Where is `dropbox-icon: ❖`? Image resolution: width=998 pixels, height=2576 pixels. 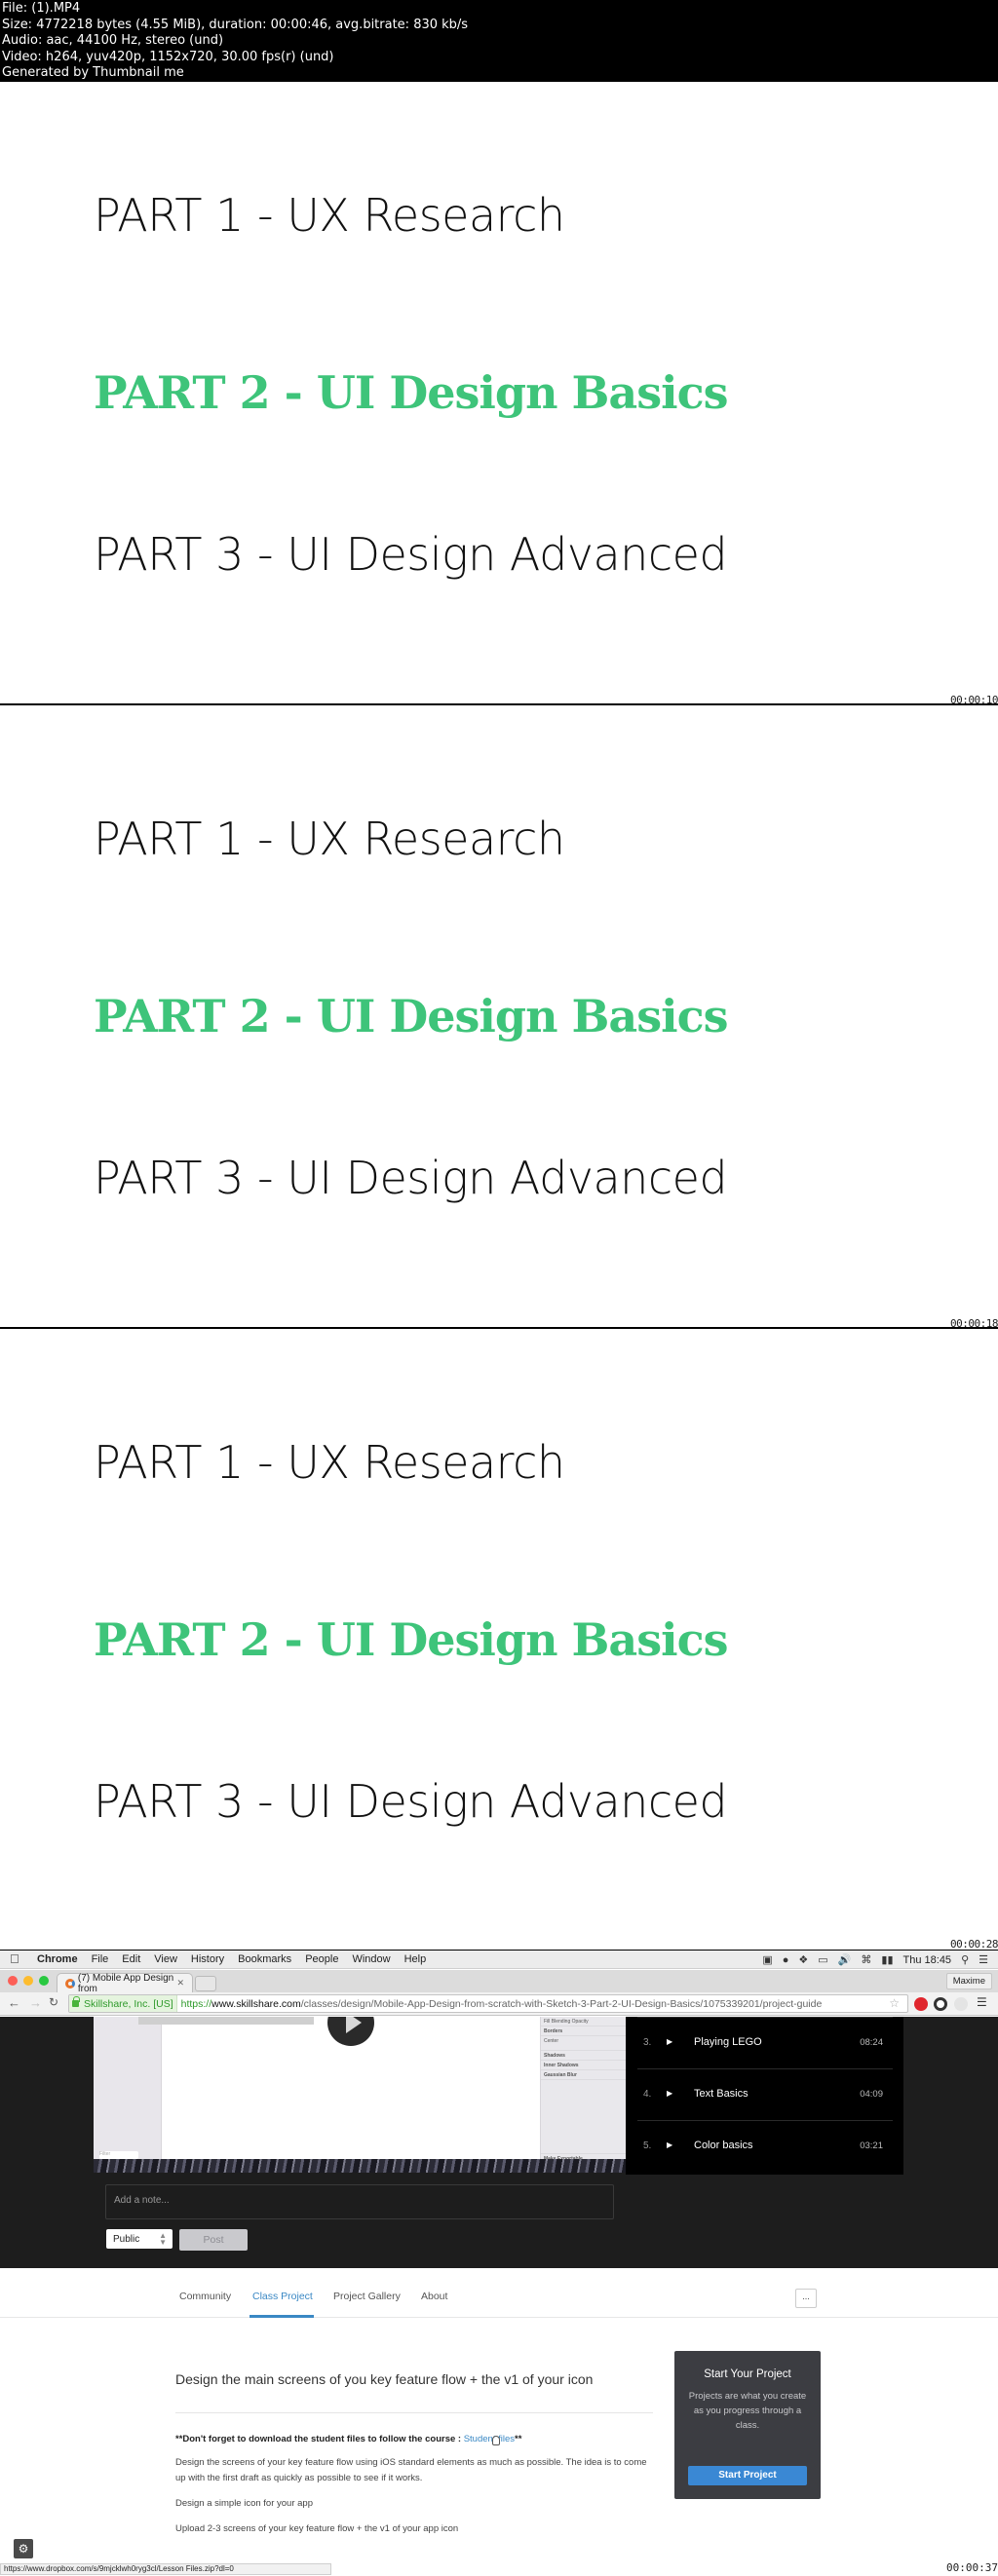
dropbox-icon: ❖ is located at coordinates (803, 1959).